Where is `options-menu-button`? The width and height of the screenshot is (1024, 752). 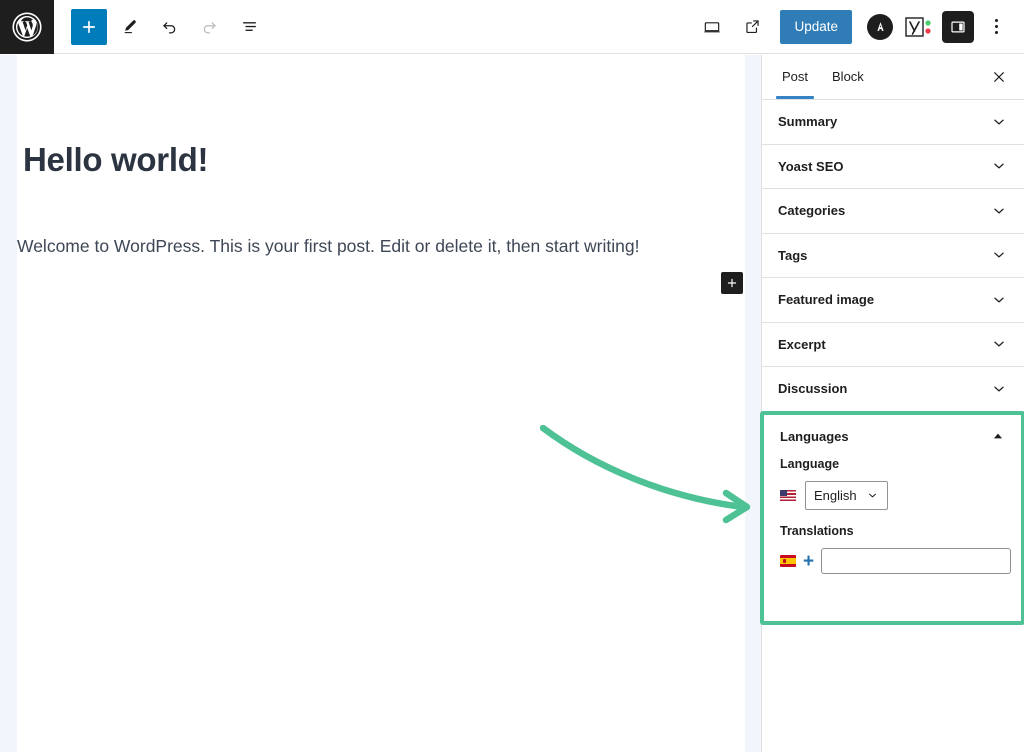 options-menu-button is located at coordinates (996, 27).